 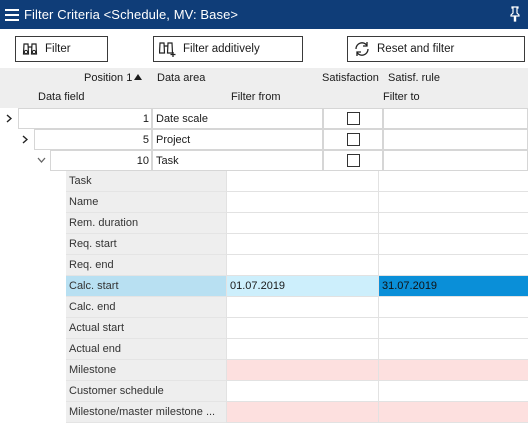 What do you see at coordinates (264, 14) in the screenshot?
I see `title-bar: Filter Criteria <Schedule, MV: Base>` at bounding box center [264, 14].